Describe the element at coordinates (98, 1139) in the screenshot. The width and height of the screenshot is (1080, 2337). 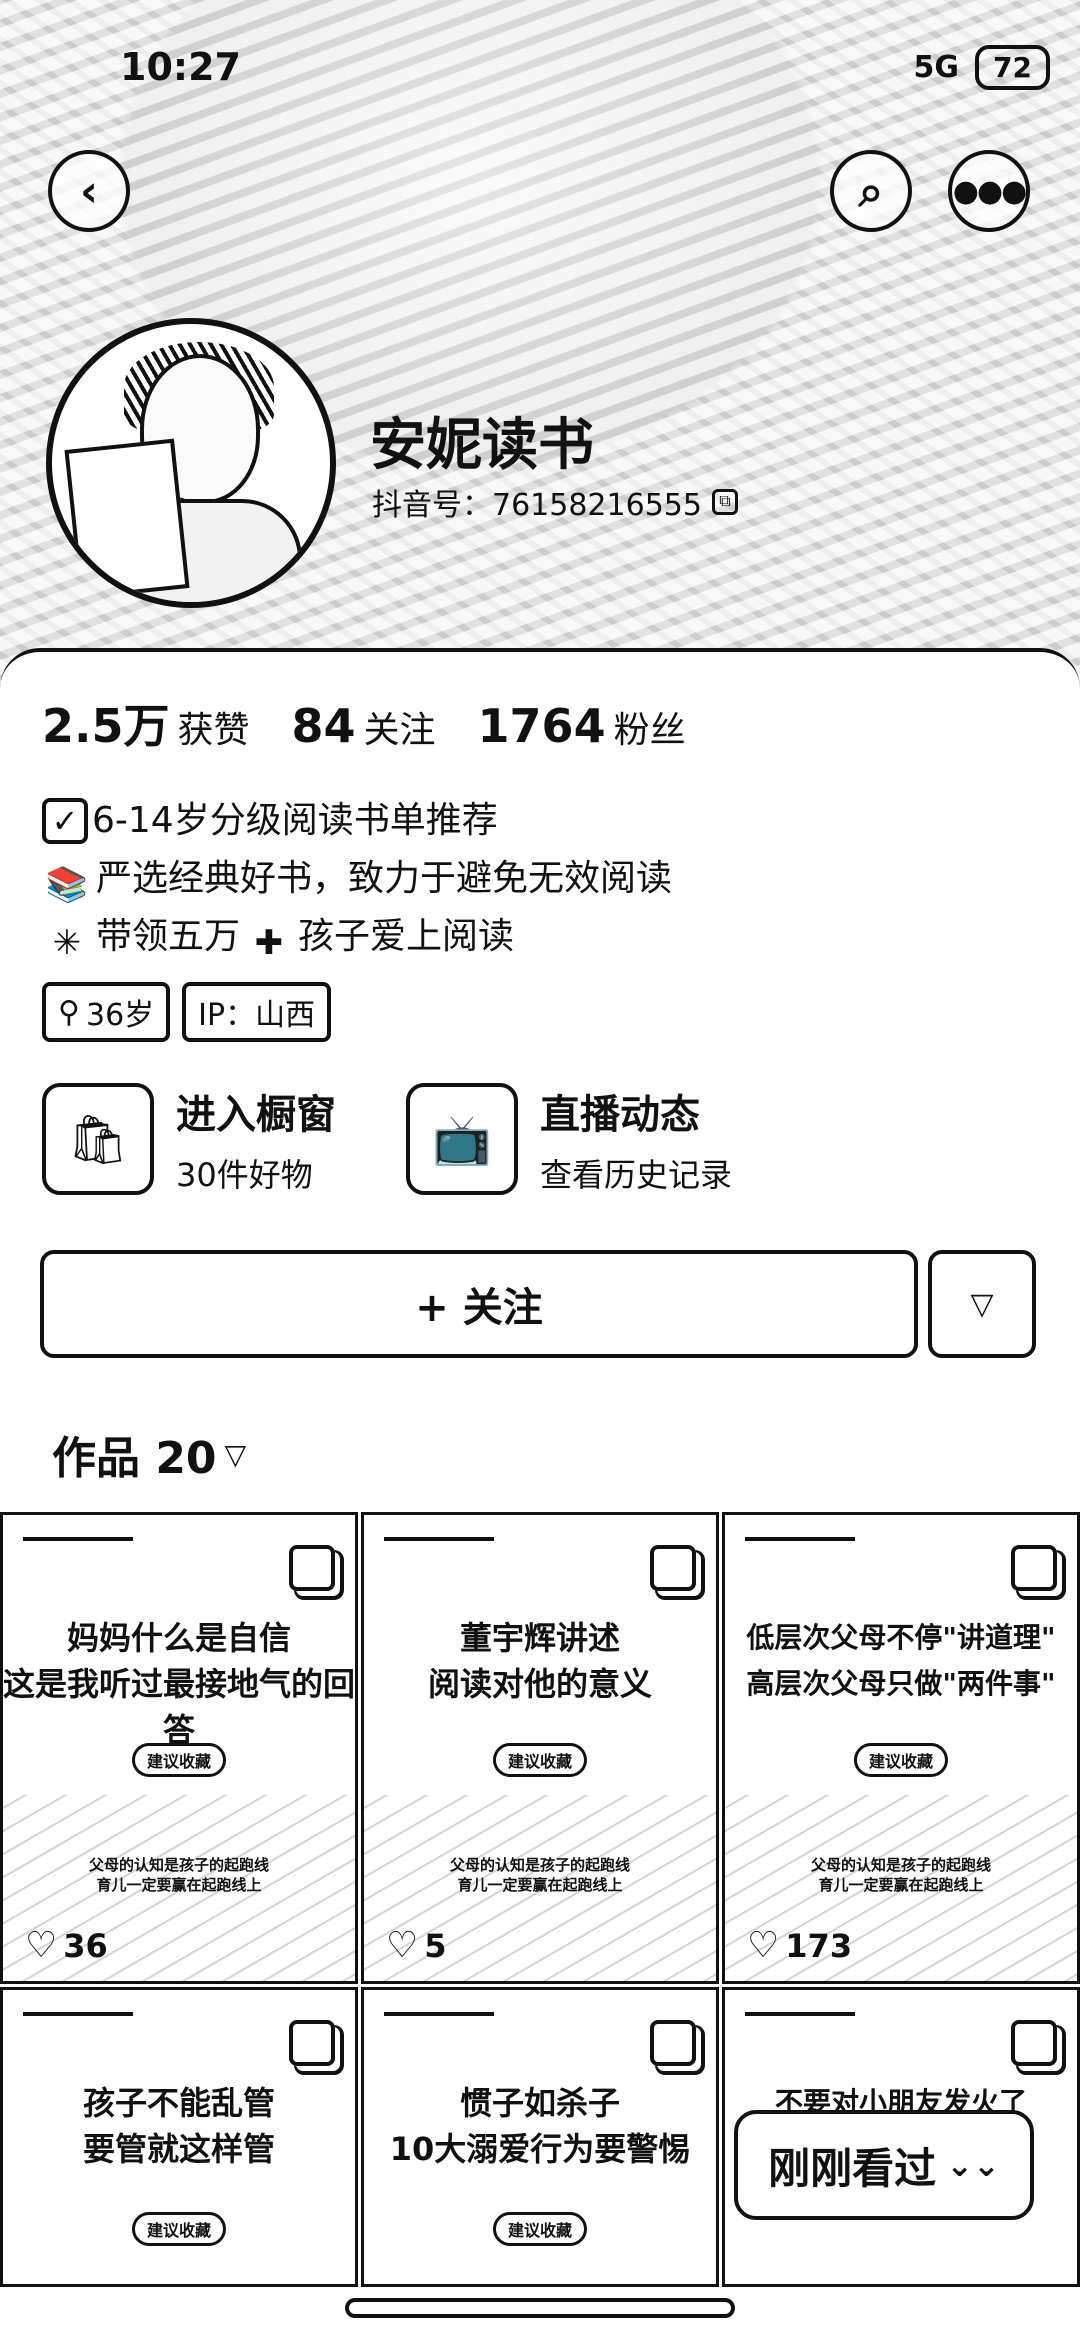
I see `shopping-bag-icon: 🛍` at that location.